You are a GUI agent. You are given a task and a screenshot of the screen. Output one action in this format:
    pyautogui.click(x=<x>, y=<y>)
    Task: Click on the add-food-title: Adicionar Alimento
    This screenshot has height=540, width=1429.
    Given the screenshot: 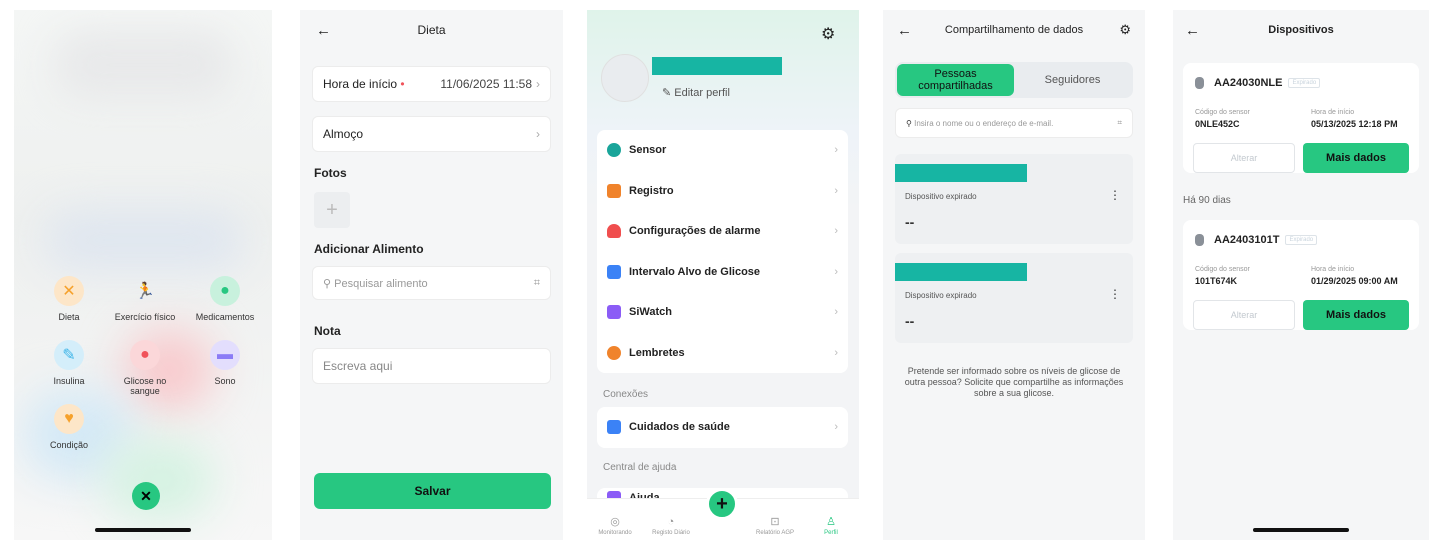 What is the action you would take?
    pyautogui.click(x=369, y=249)
    